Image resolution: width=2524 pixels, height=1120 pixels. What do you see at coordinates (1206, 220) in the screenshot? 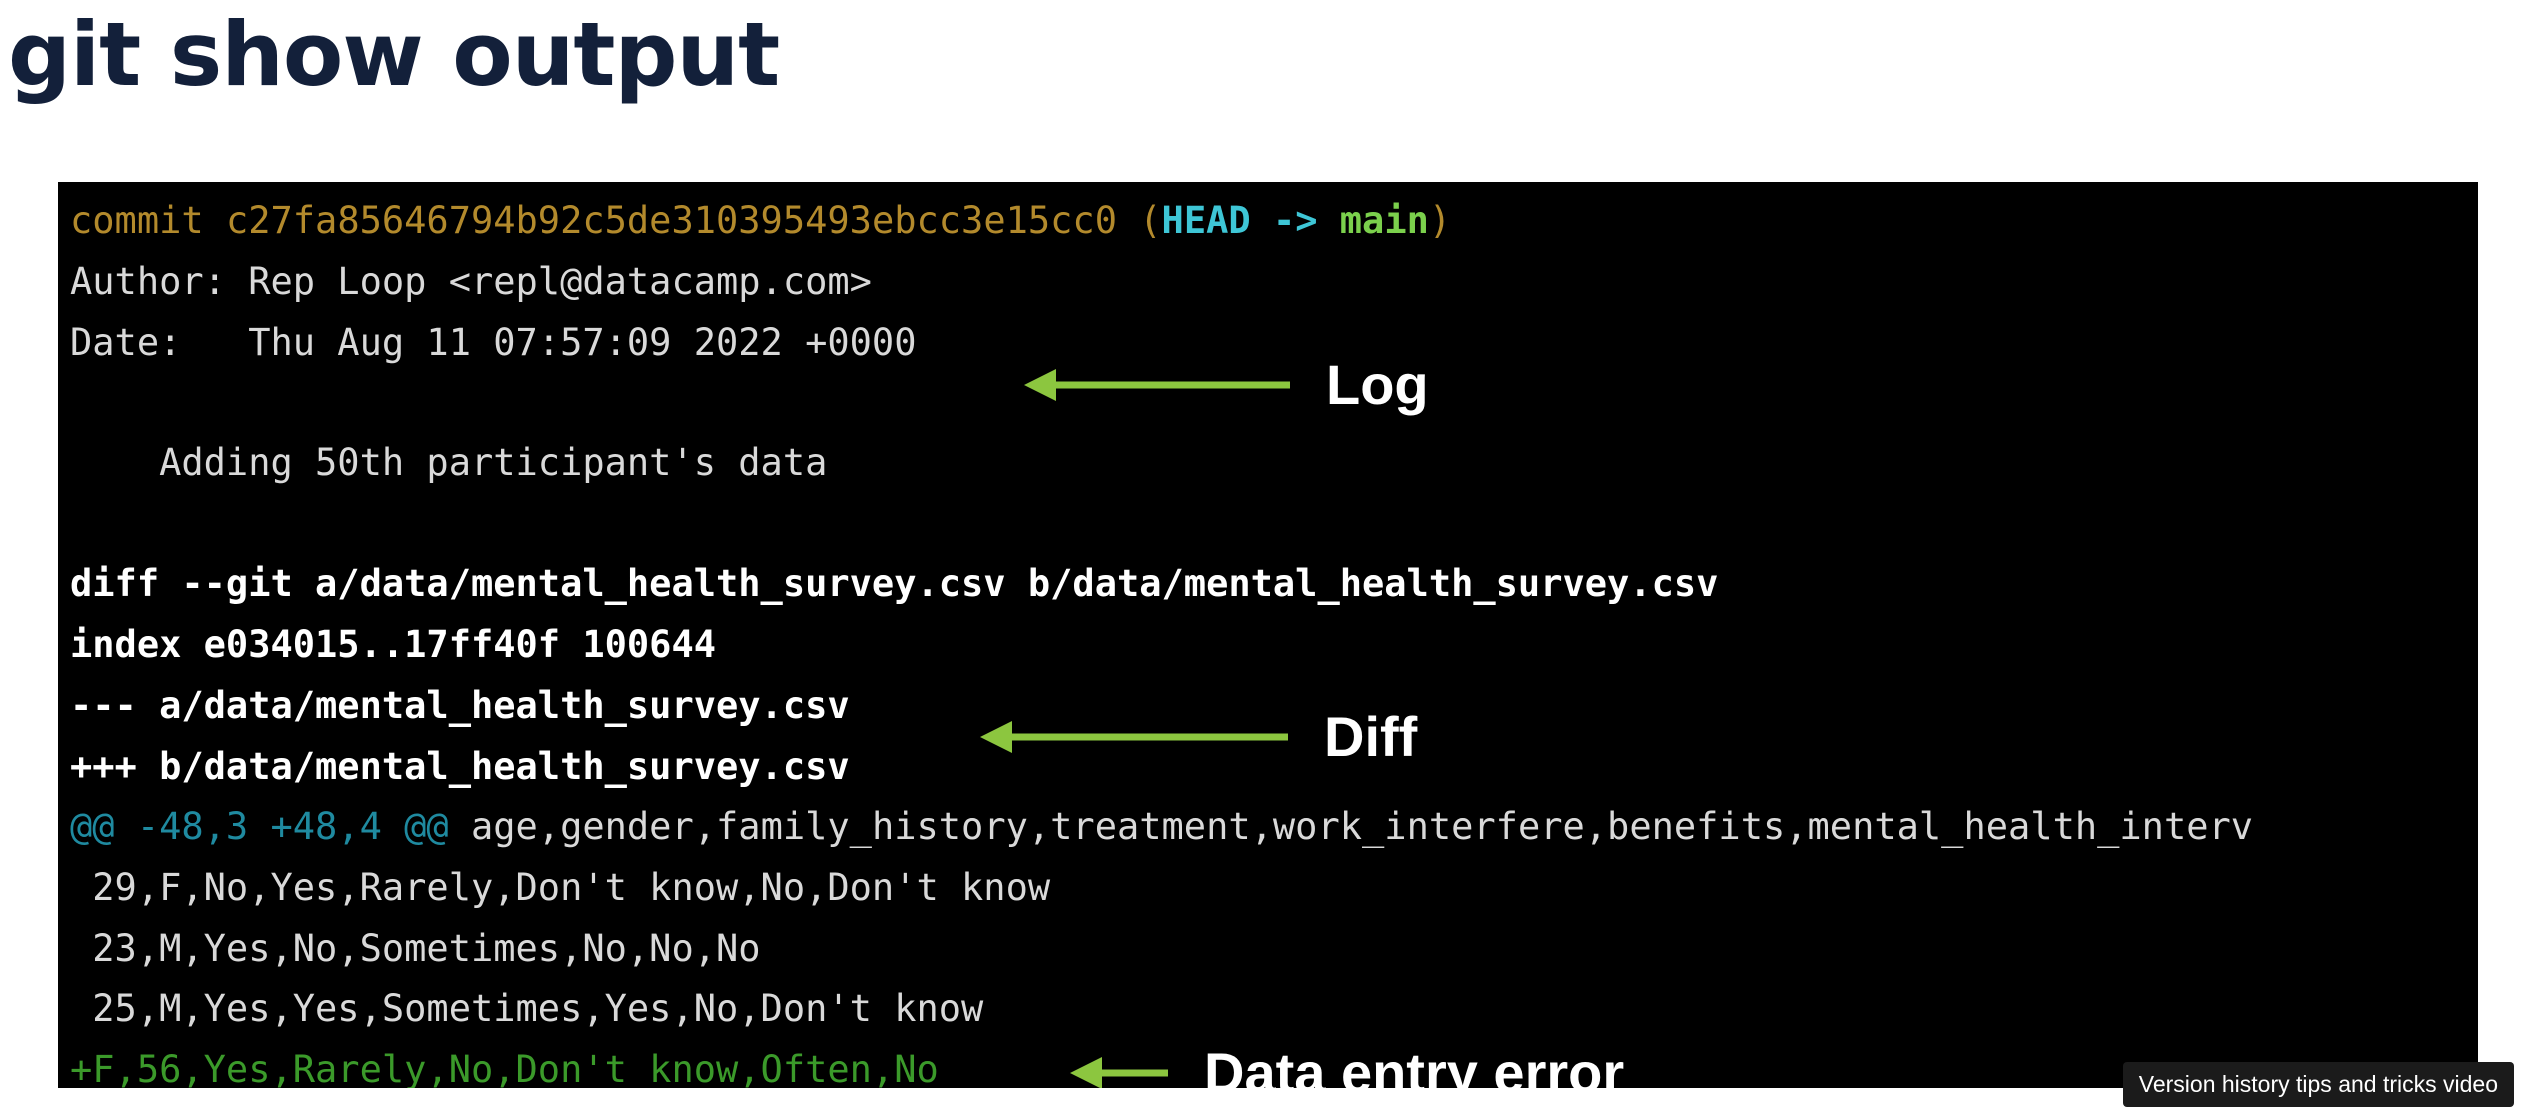
I see `head-ref: HEAD` at bounding box center [1206, 220].